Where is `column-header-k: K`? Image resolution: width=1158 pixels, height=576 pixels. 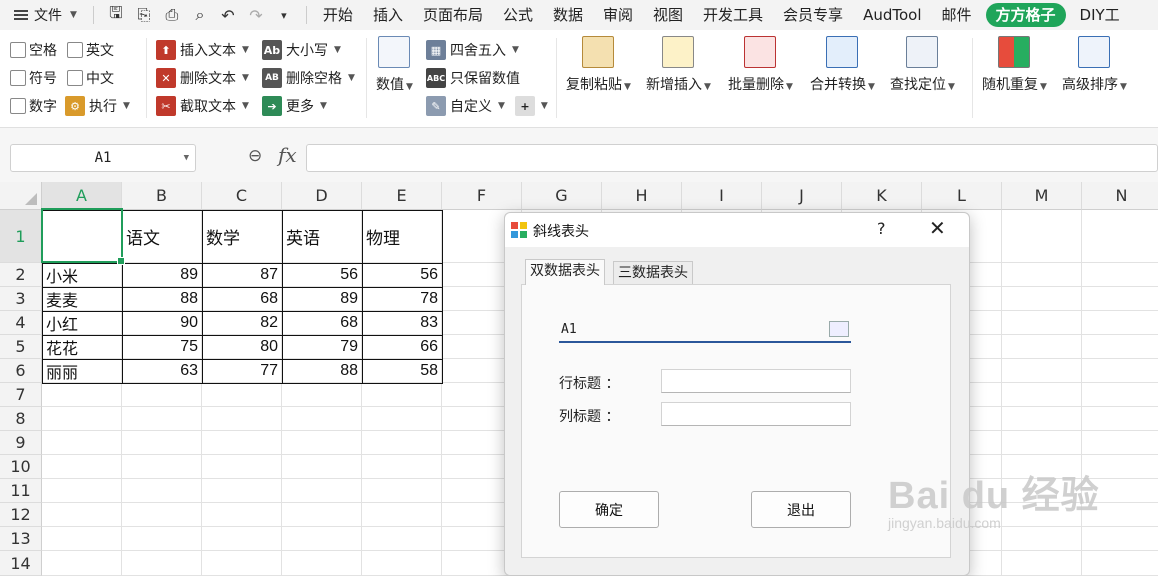
column-header-k: K is located at coordinates (882, 196).